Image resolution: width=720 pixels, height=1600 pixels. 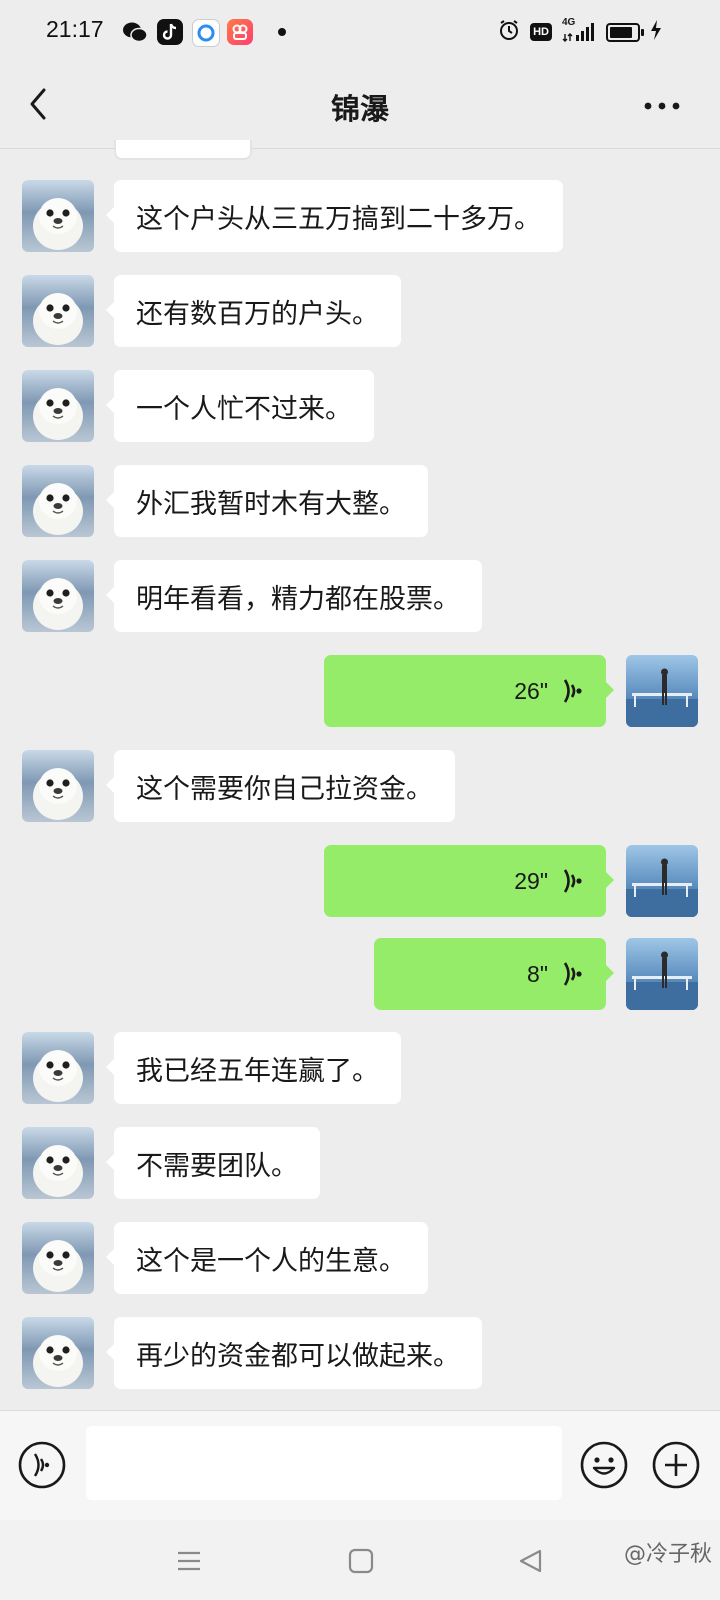 What do you see at coordinates (267, 501) in the screenshot?
I see `message-bubble: 外汇我暂时木有大整。` at bounding box center [267, 501].